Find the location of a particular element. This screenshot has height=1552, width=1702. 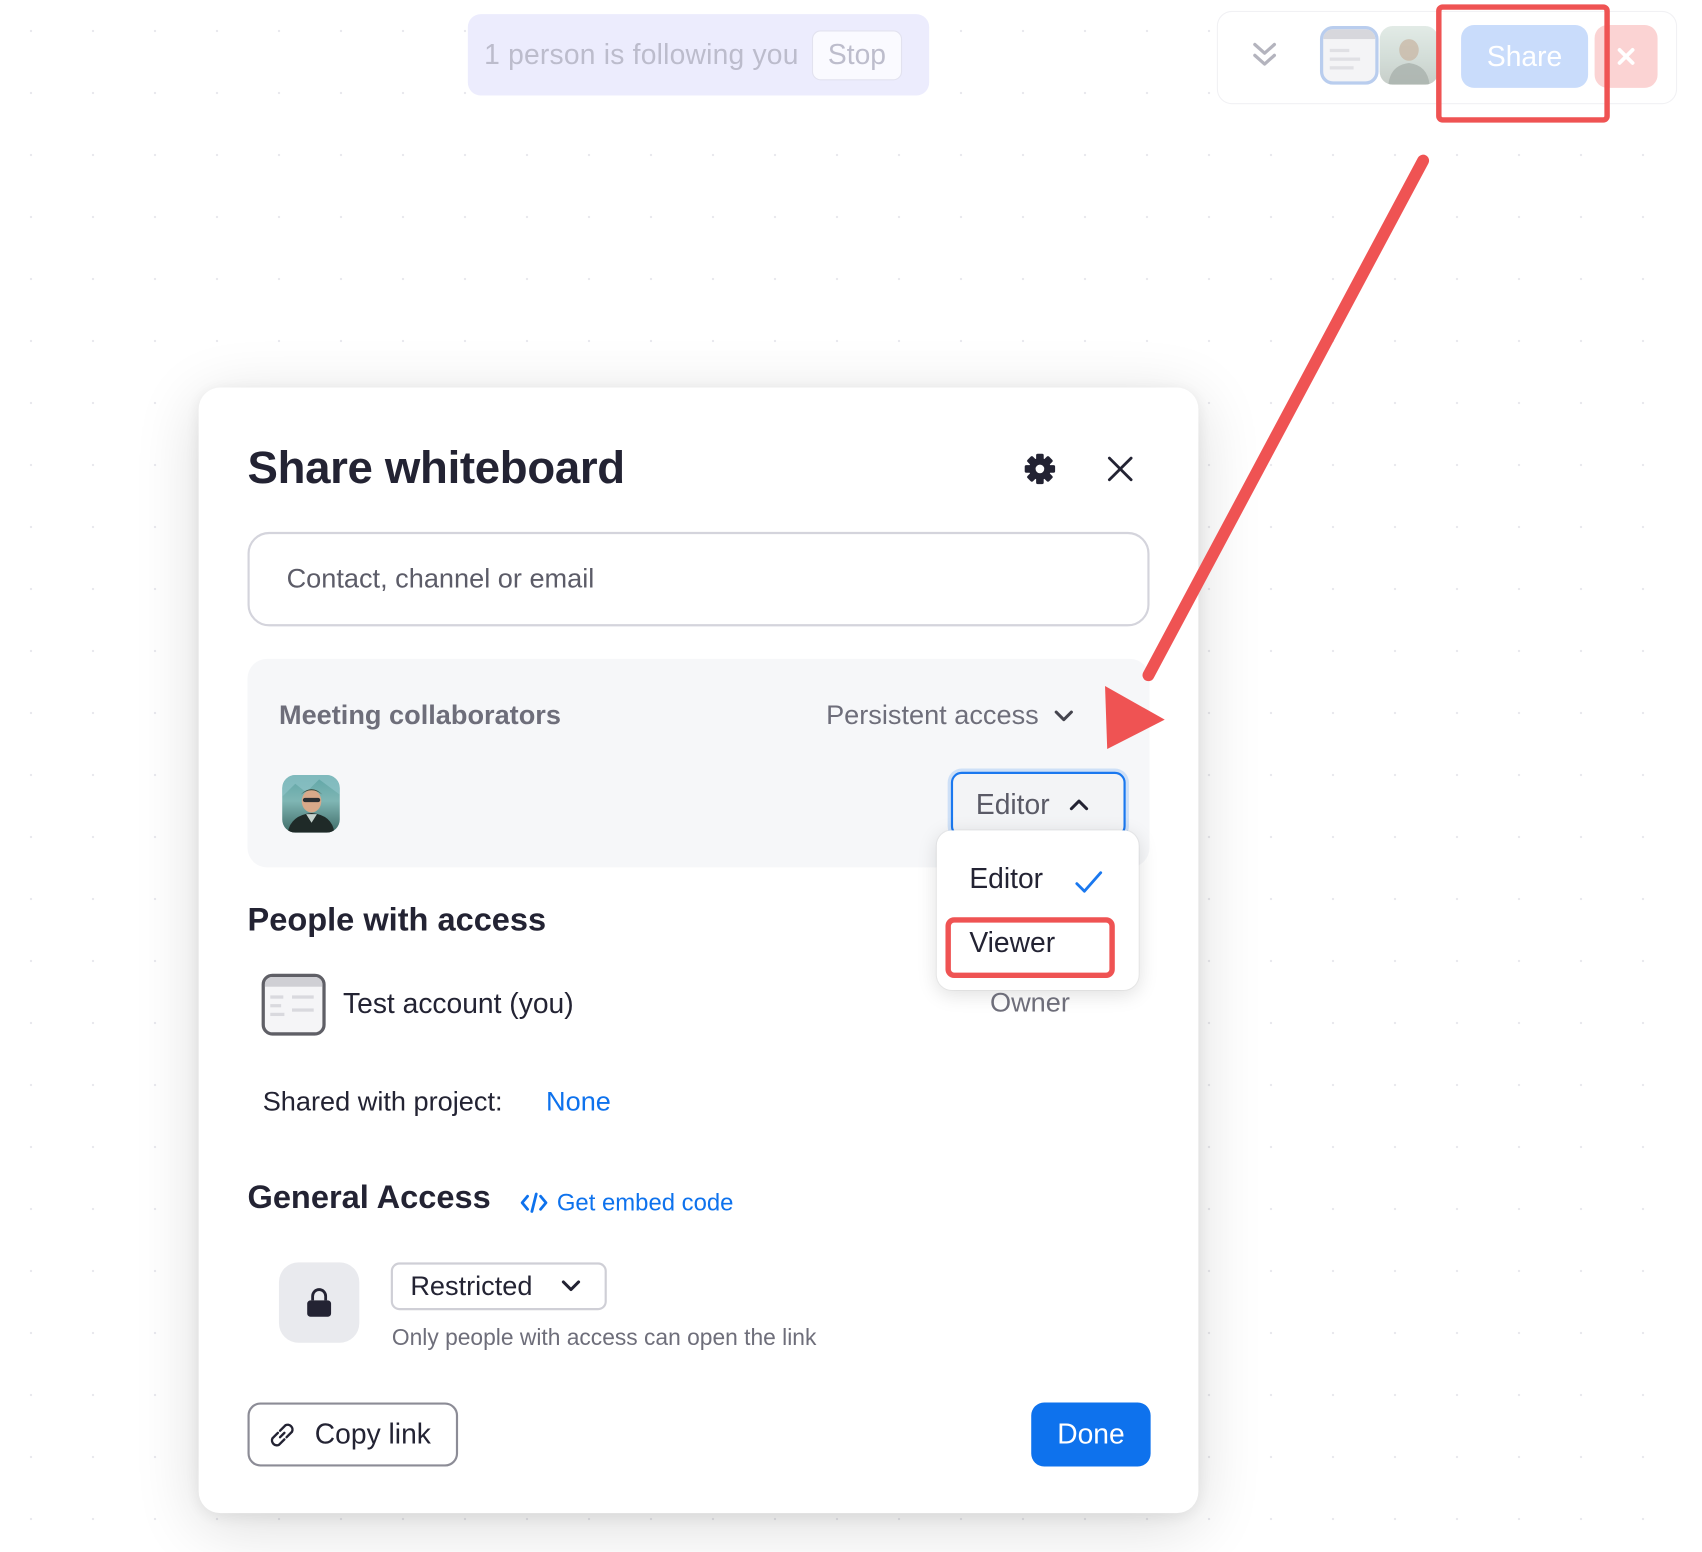

copy-link-label: Copy link is located at coordinates (372, 1434).